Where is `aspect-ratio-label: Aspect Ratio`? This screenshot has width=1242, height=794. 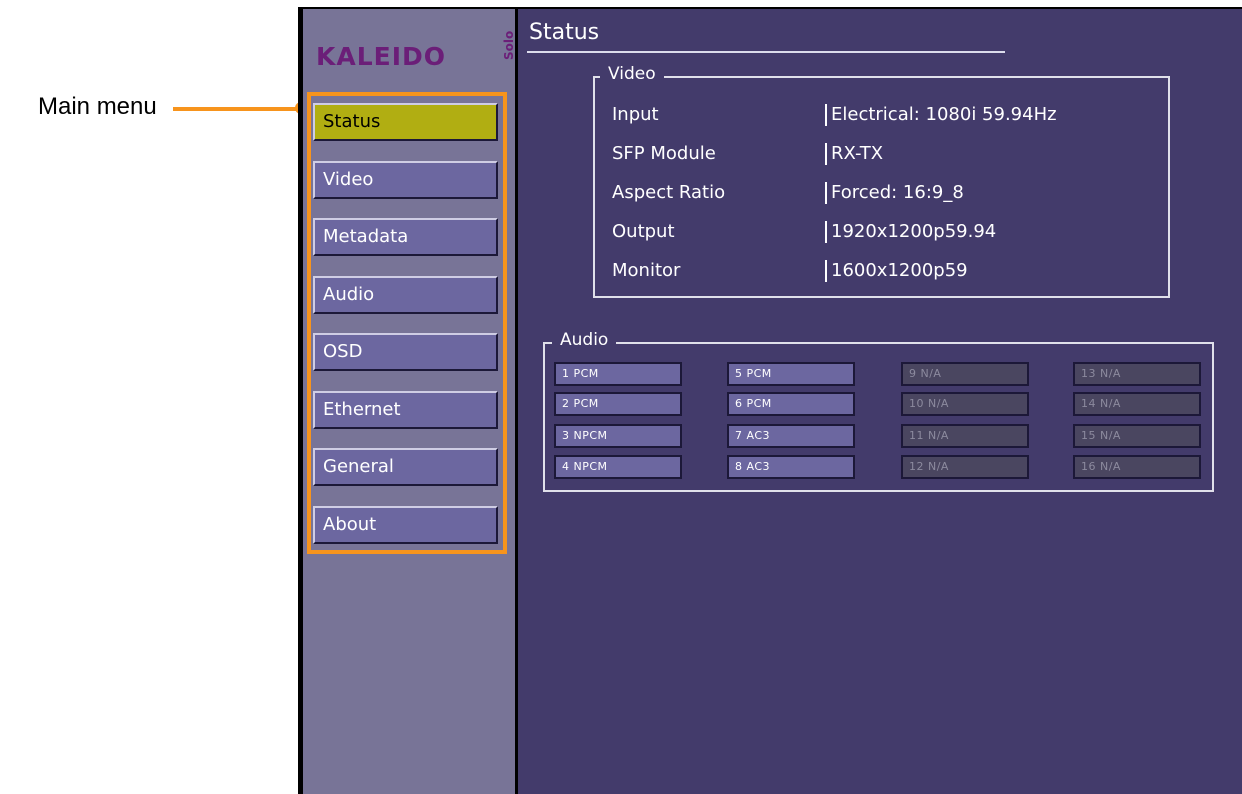
aspect-ratio-label: Aspect Ratio is located at coordinates (669, 192).